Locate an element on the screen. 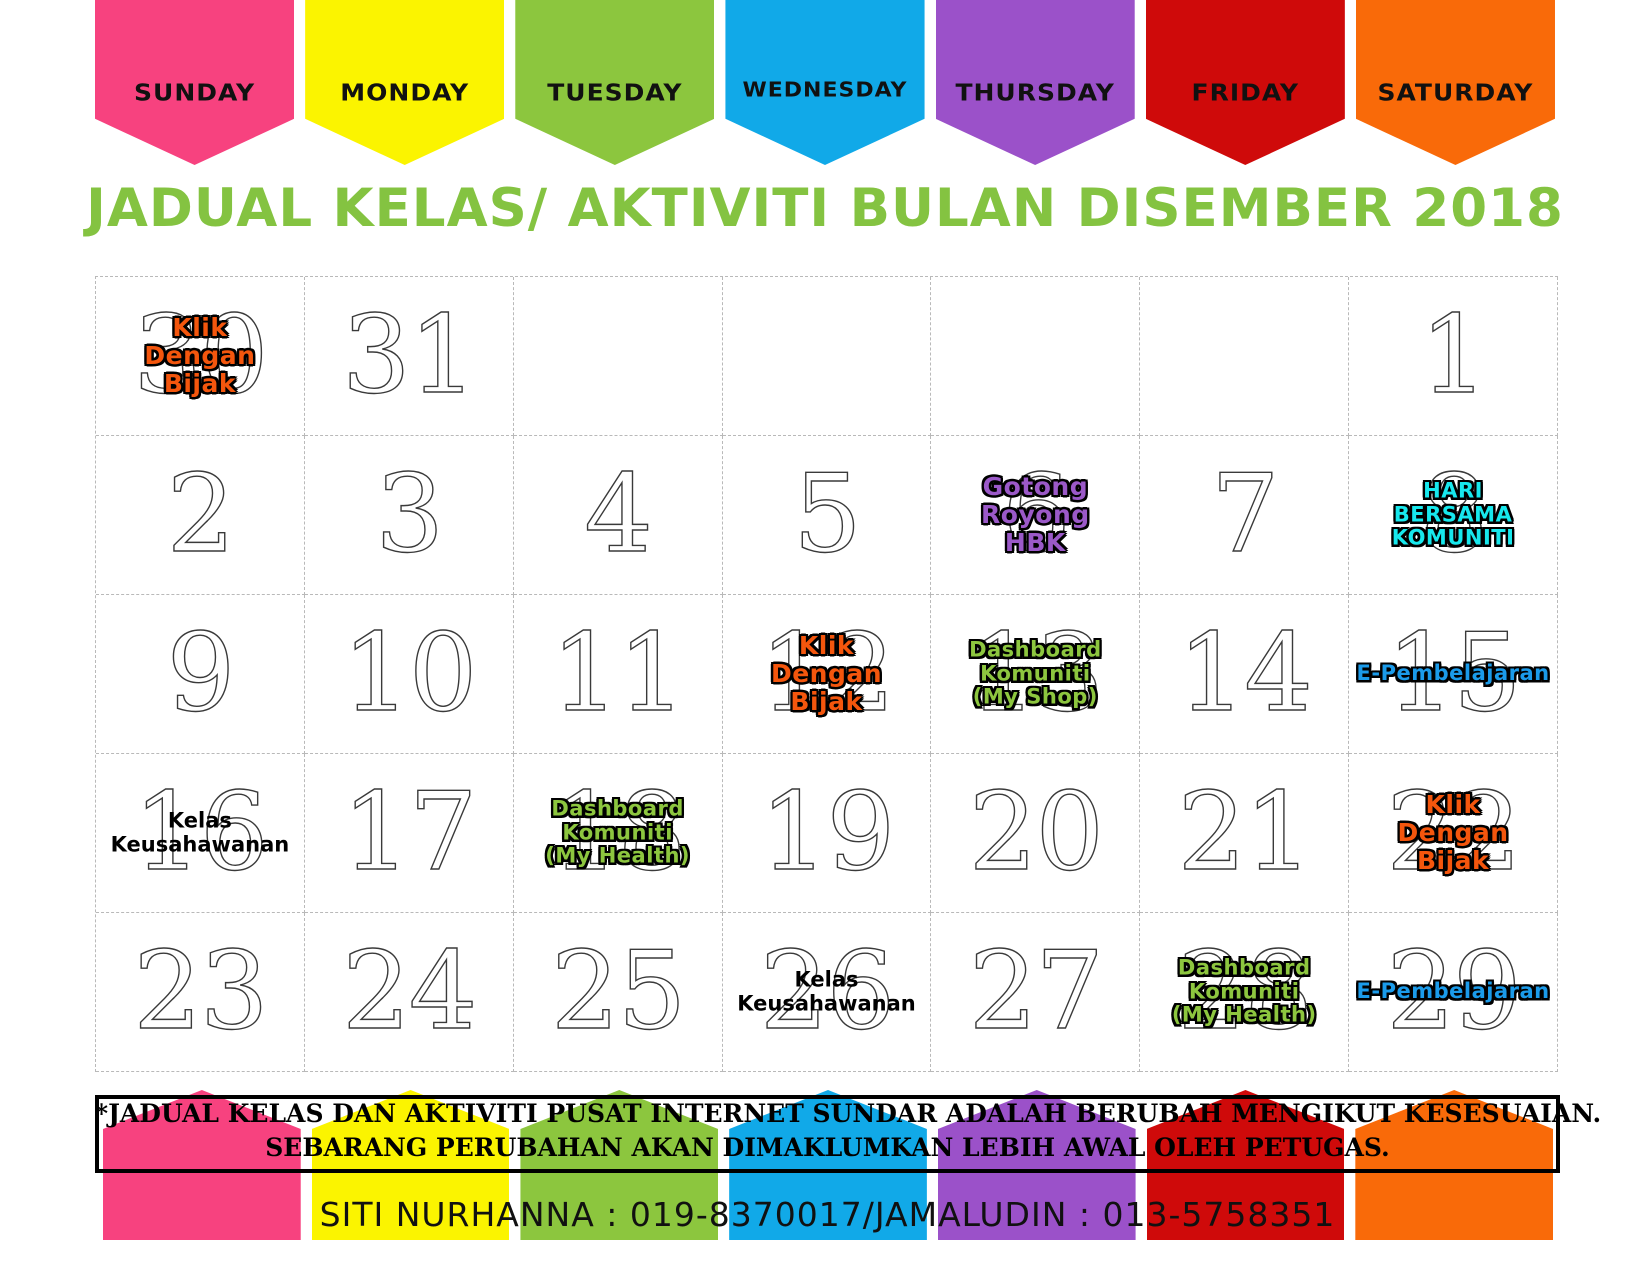 The image size is (1650, 1275). day-number: 30 is located at coordinates (201, 355).